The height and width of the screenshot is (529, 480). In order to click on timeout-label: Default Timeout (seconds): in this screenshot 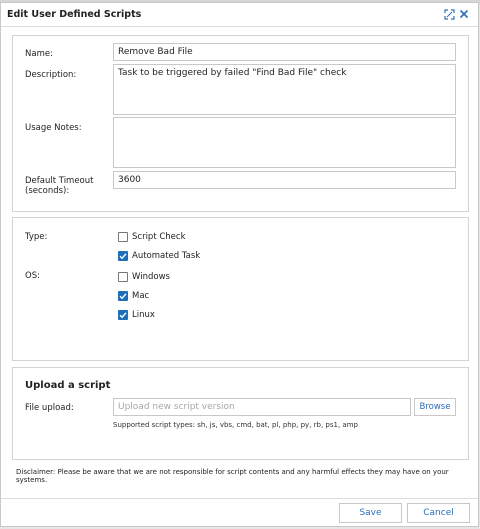, I will do `click(59, 186)`.